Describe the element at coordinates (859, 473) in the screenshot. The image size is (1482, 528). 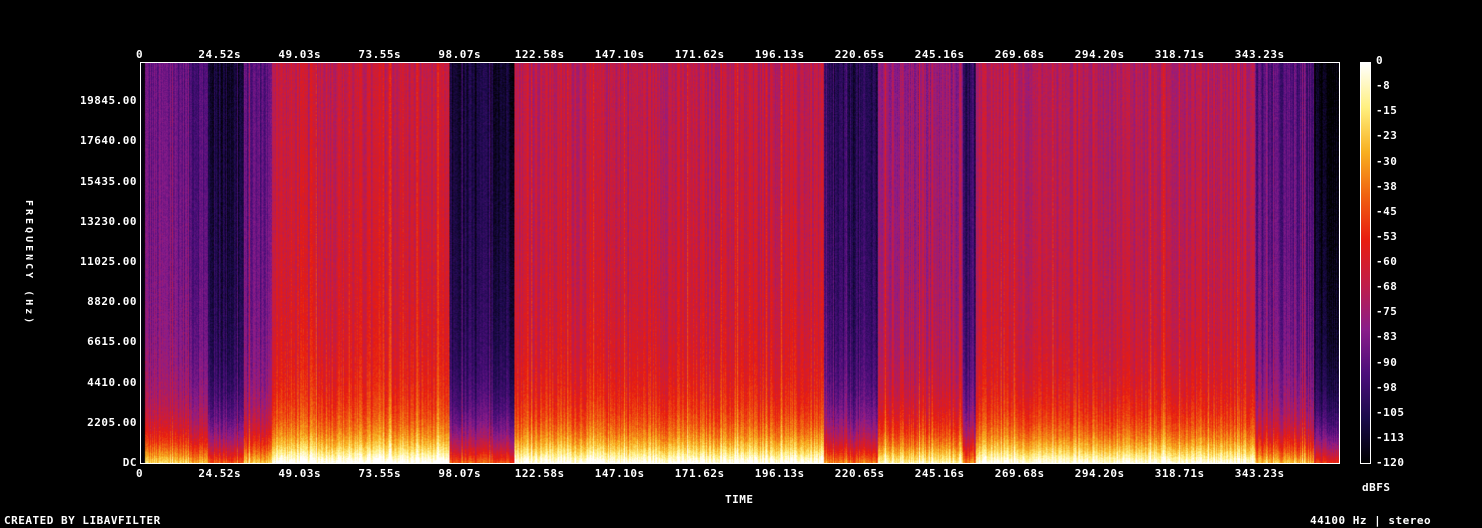
I see `x-bottom-tick-label: 220.65s` at that location.